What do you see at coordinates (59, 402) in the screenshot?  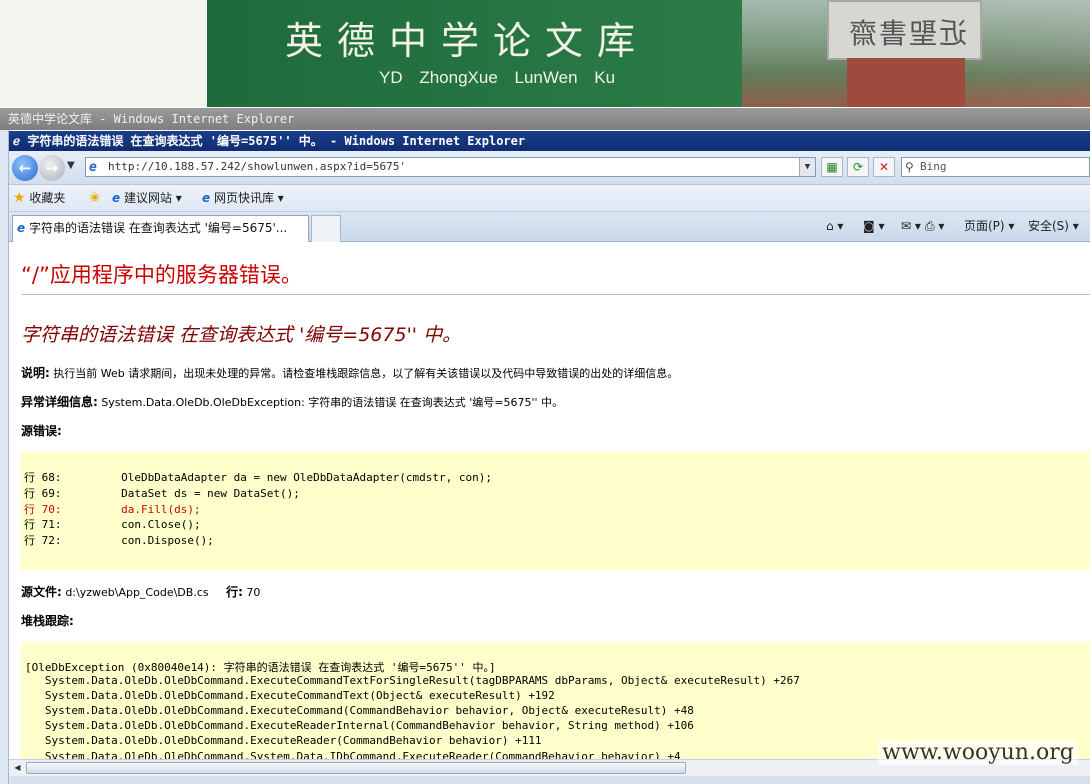 I see `exception-label: 异常详细信息:` at bounding box center [59, 402].